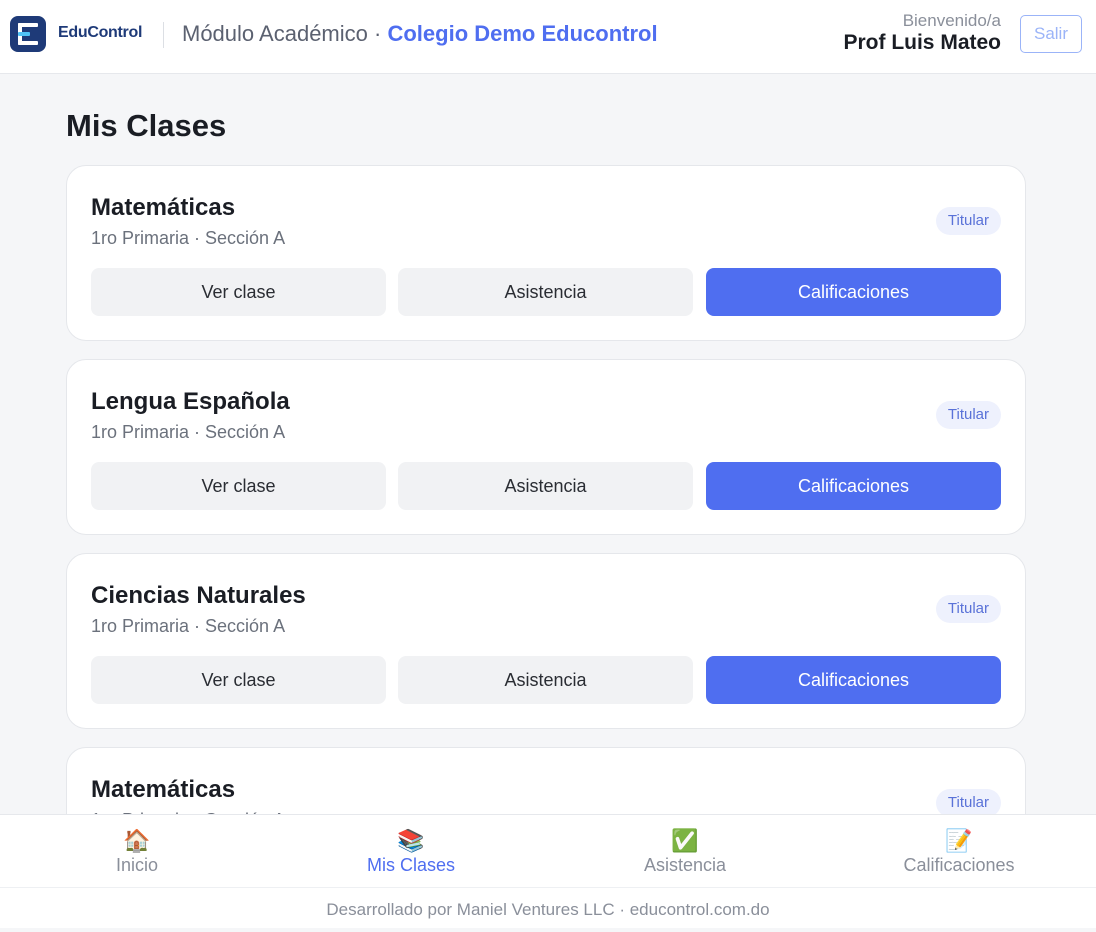  Describe the element at coordinates (198, 595) in the screenshot. I see `class-subject: Ciencias Naturales` at that location.